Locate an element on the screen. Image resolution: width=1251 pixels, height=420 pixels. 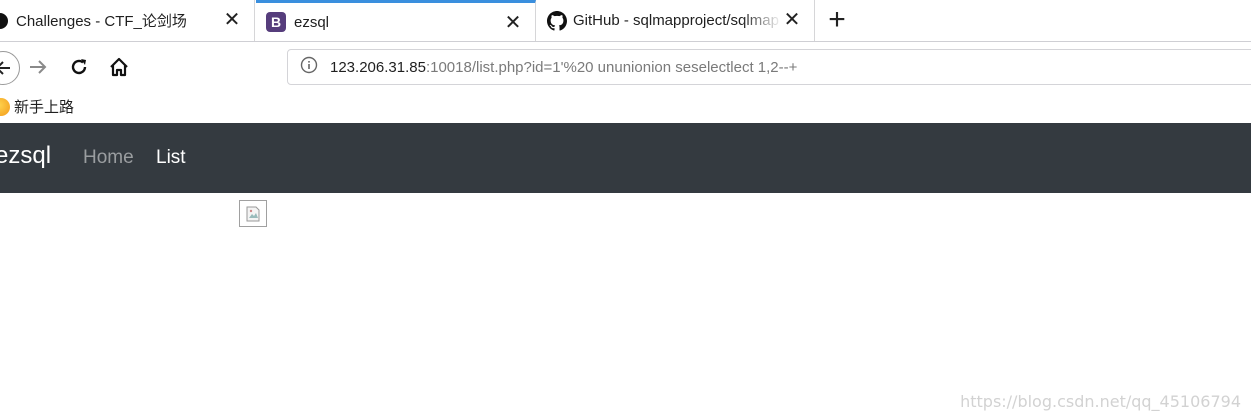
bookmark-label: 新手上路 is located at coordinates (44, 107).